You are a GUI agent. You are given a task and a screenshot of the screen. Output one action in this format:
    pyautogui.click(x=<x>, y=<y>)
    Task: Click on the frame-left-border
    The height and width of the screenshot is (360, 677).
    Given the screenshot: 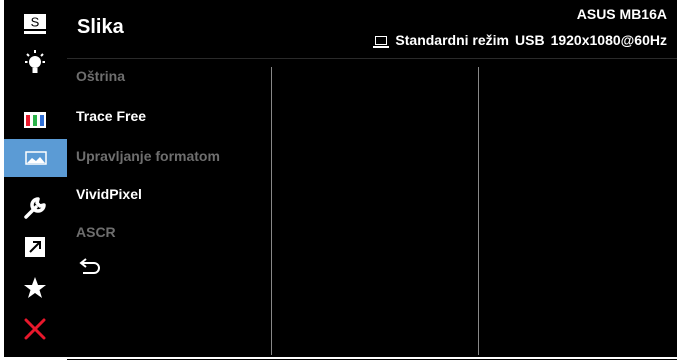 What is the action you would take?
    pyautogui.click(x=2, y=179)
    